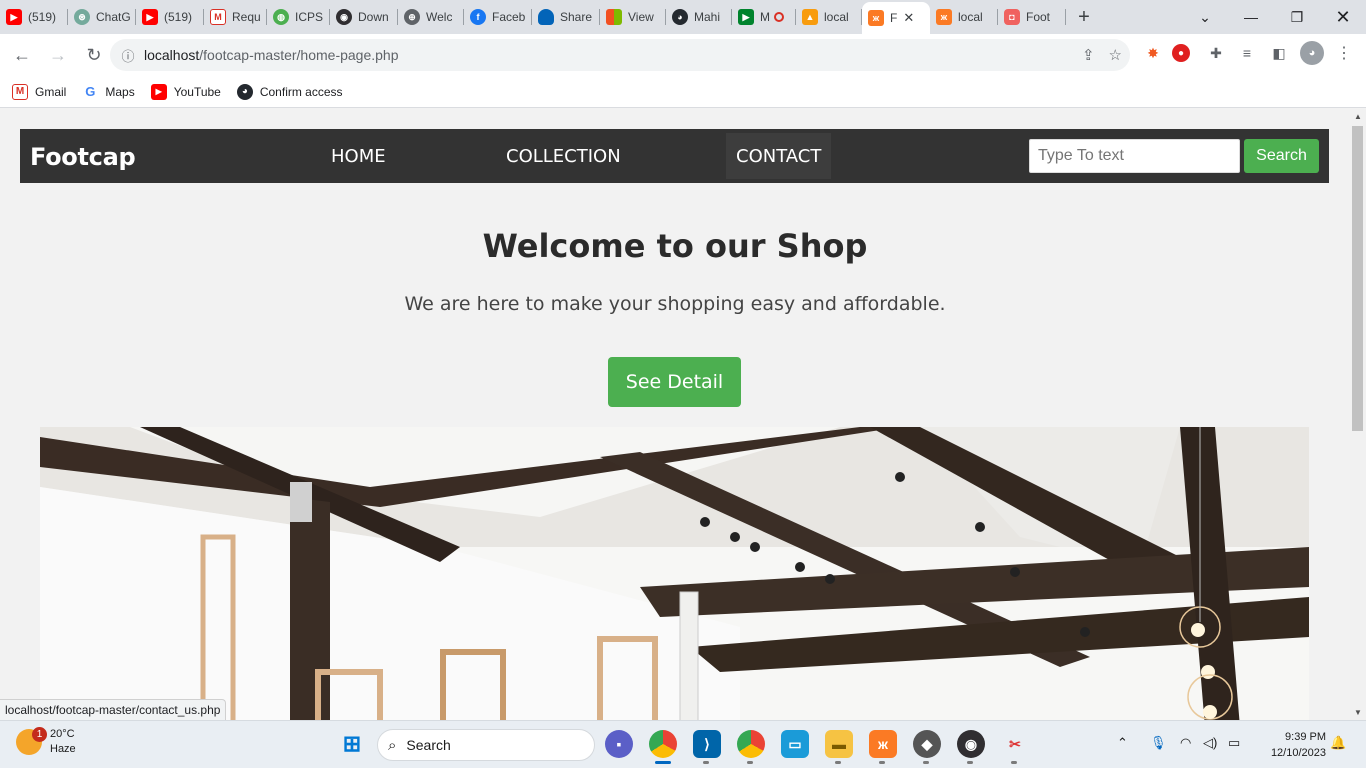  Describe the element at coordinates (392, 745) in the screenshot. I see `search-icon: ⌕` at that location.